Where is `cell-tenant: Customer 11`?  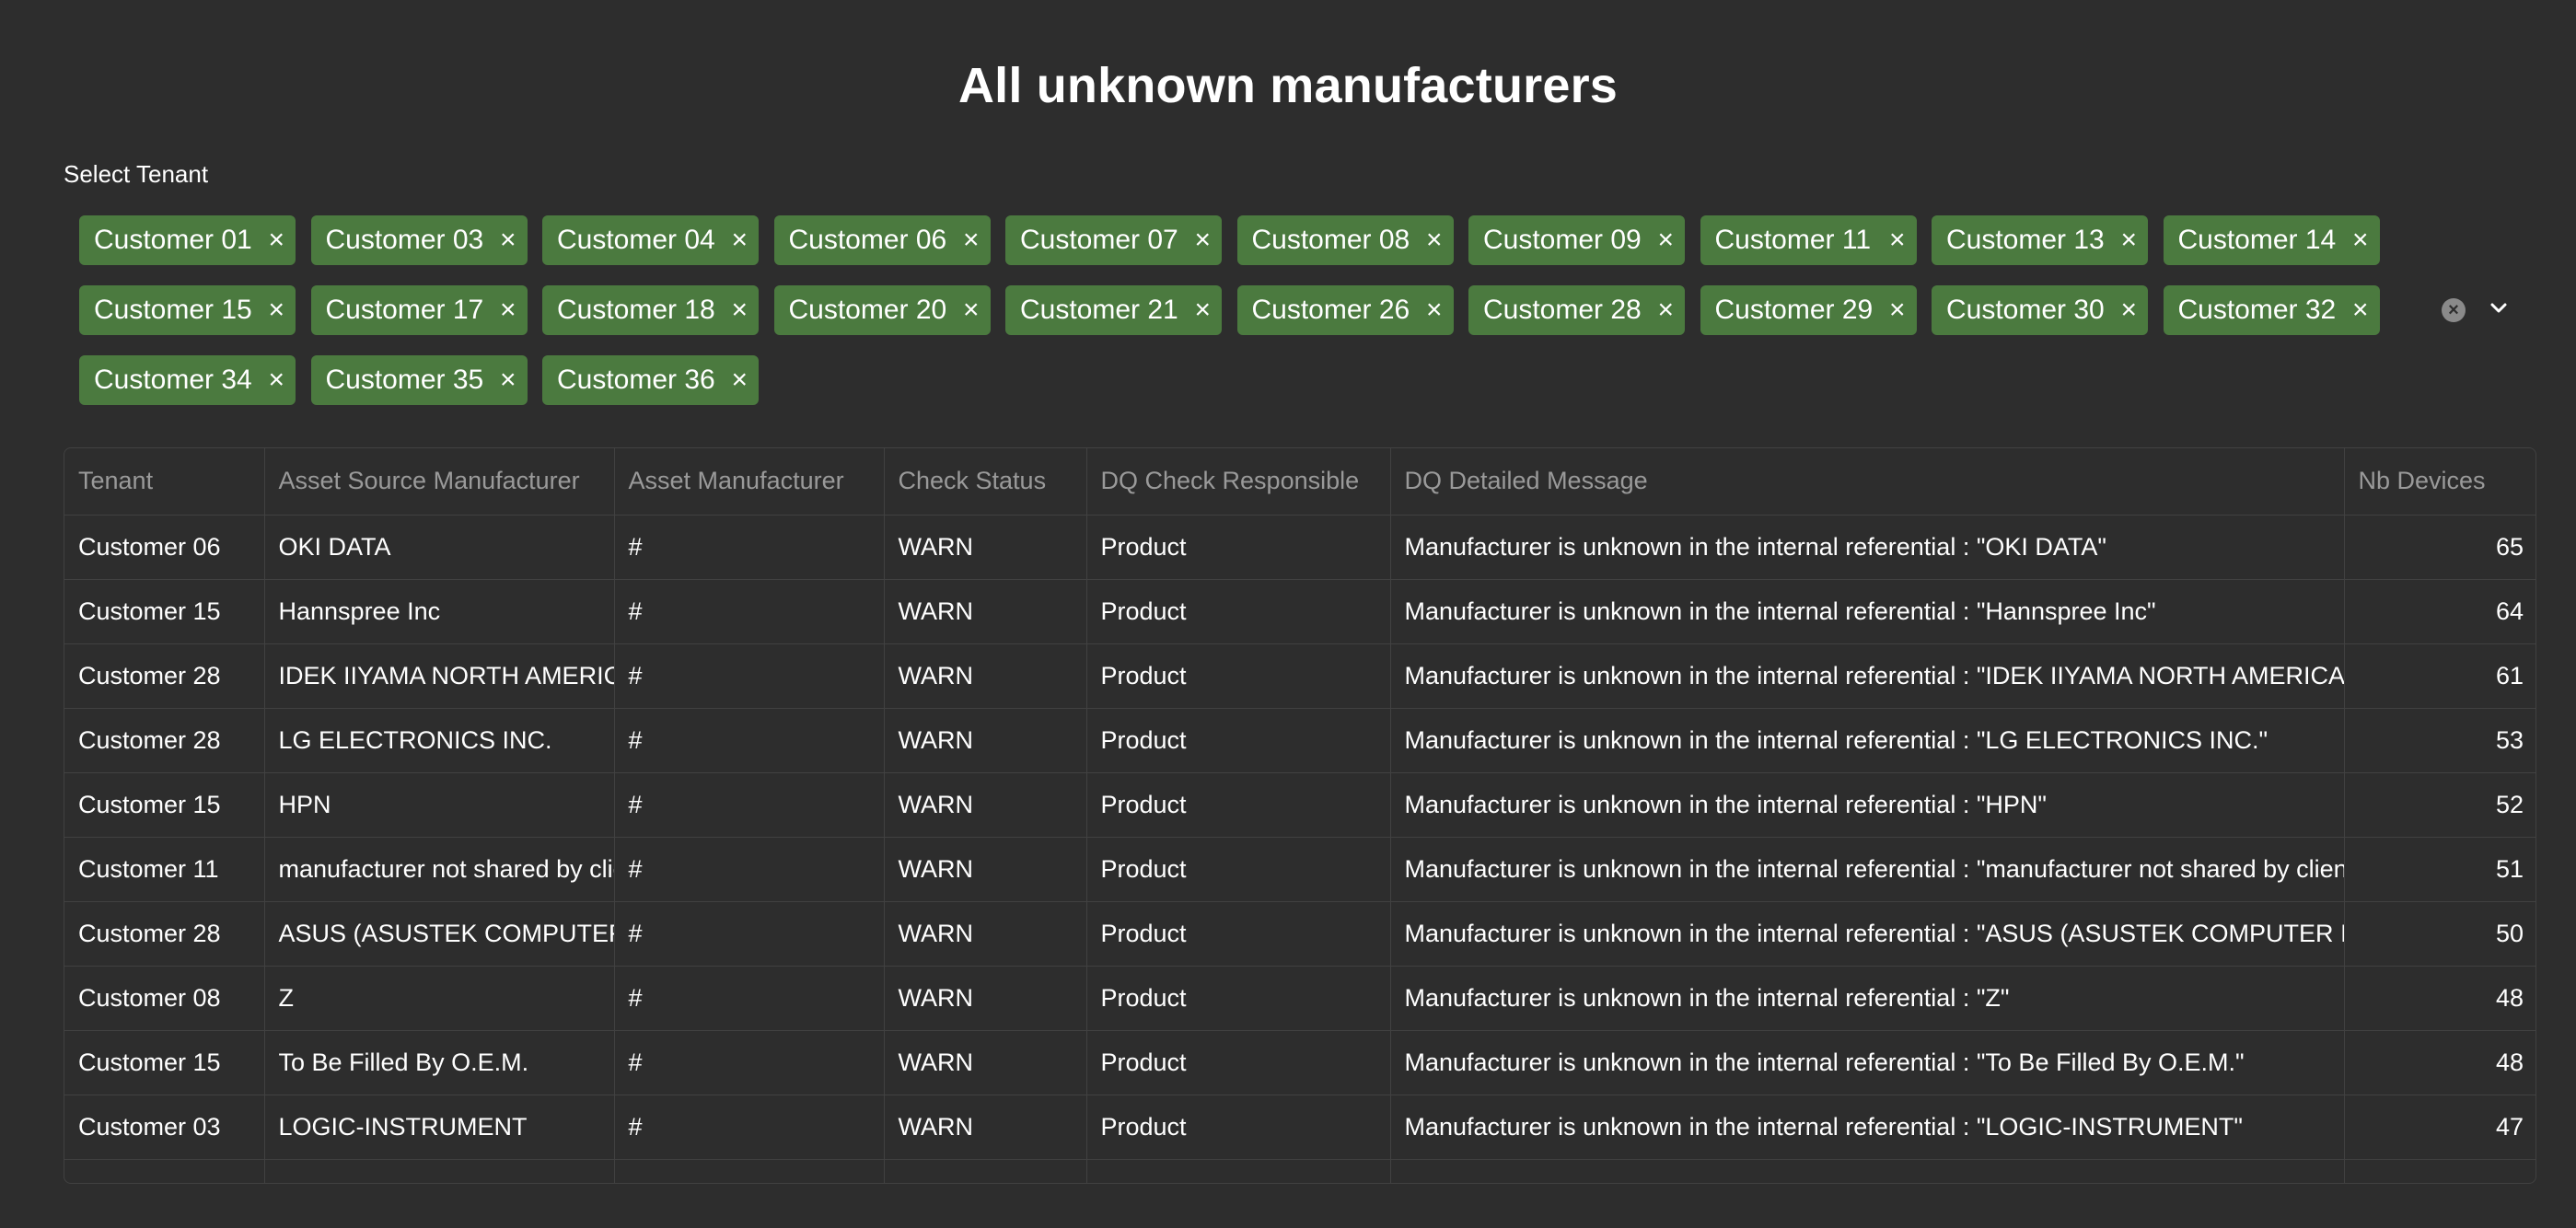
cell-tenant: Customer 11 is located at coordinates (164, 869).